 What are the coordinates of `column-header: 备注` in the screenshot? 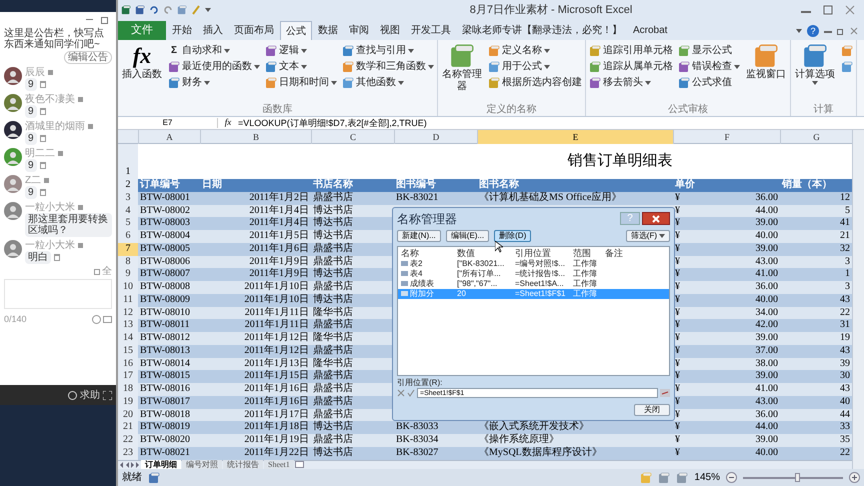 It's located at (635, 253).